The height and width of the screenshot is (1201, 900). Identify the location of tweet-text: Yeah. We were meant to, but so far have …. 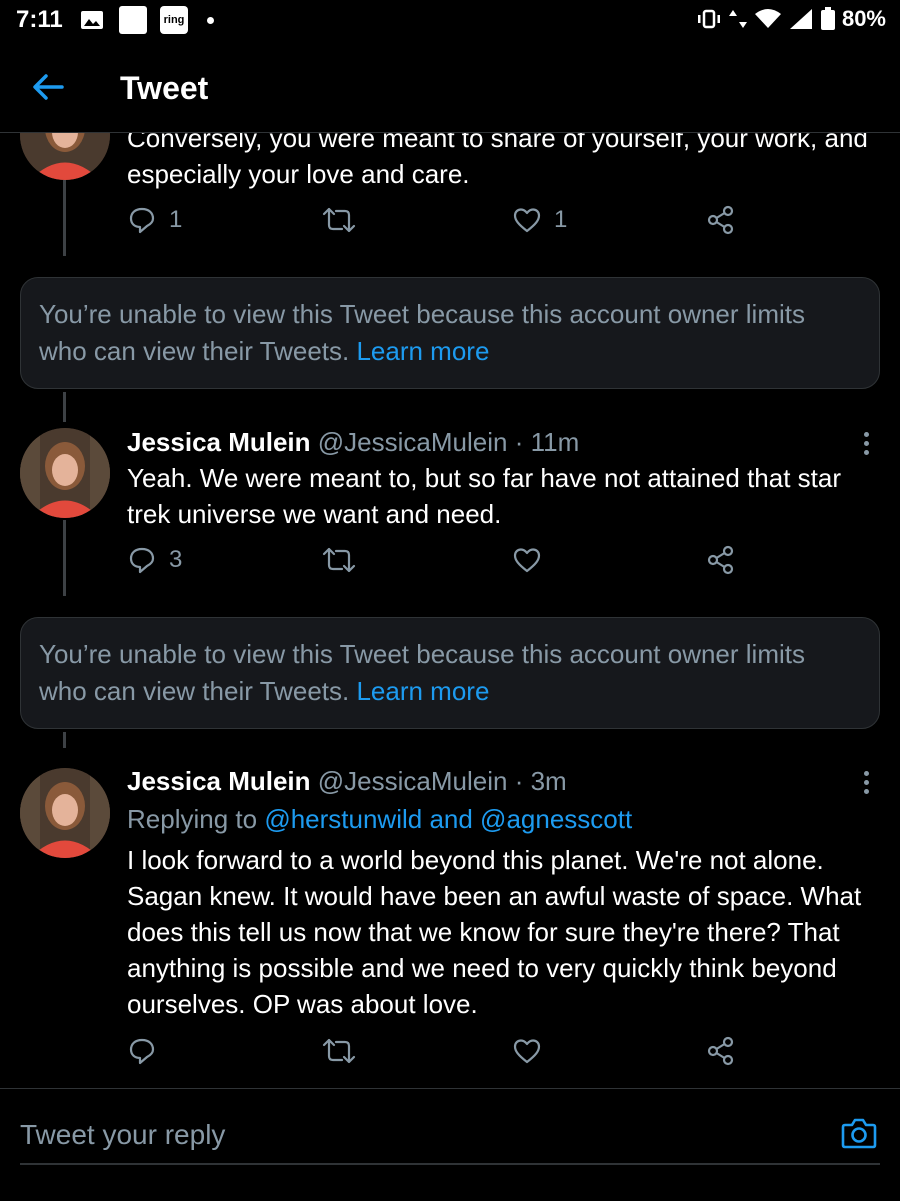
(484, 496).